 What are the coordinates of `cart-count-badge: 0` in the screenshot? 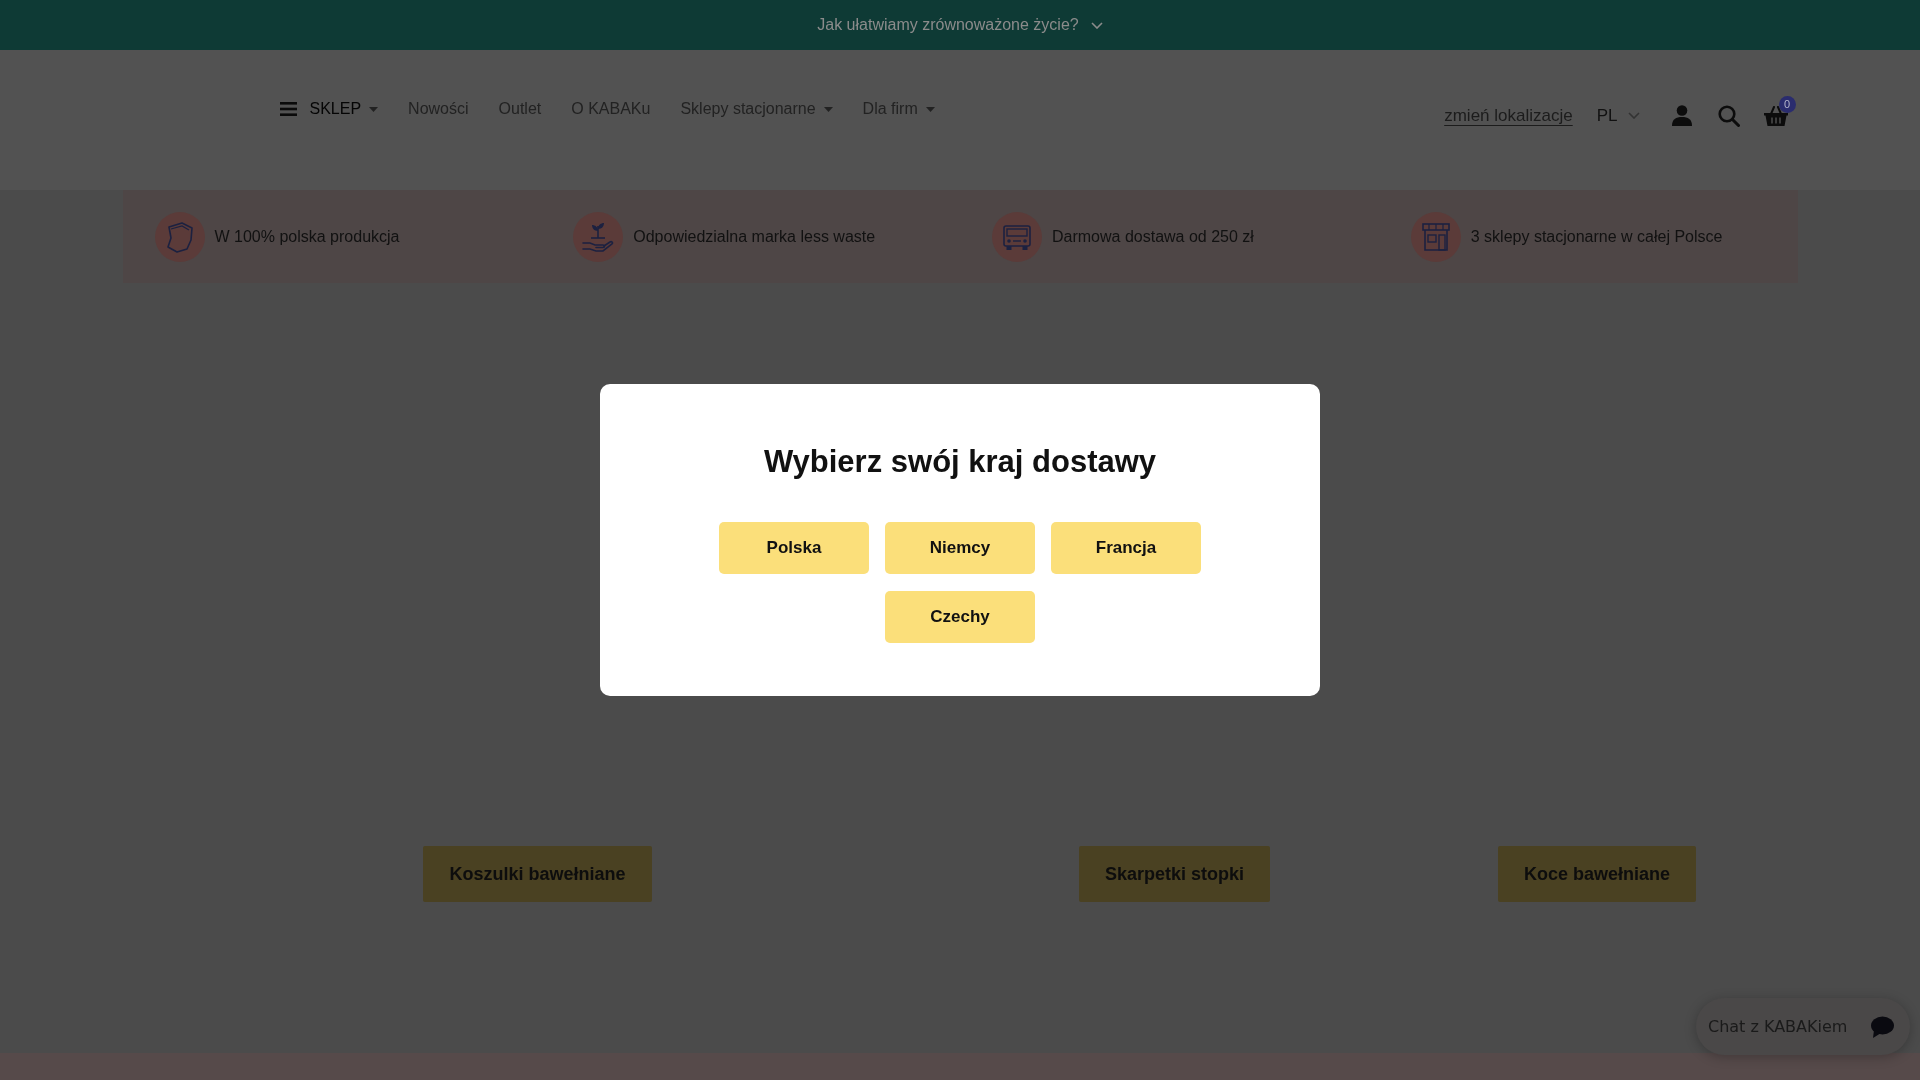 It's located at (1787, 104).